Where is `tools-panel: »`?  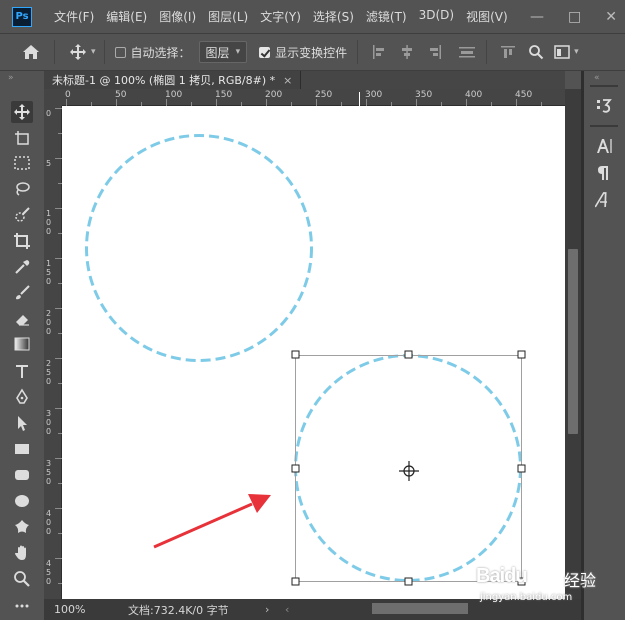
tools-panel: » is located at coordinates (22, 345).